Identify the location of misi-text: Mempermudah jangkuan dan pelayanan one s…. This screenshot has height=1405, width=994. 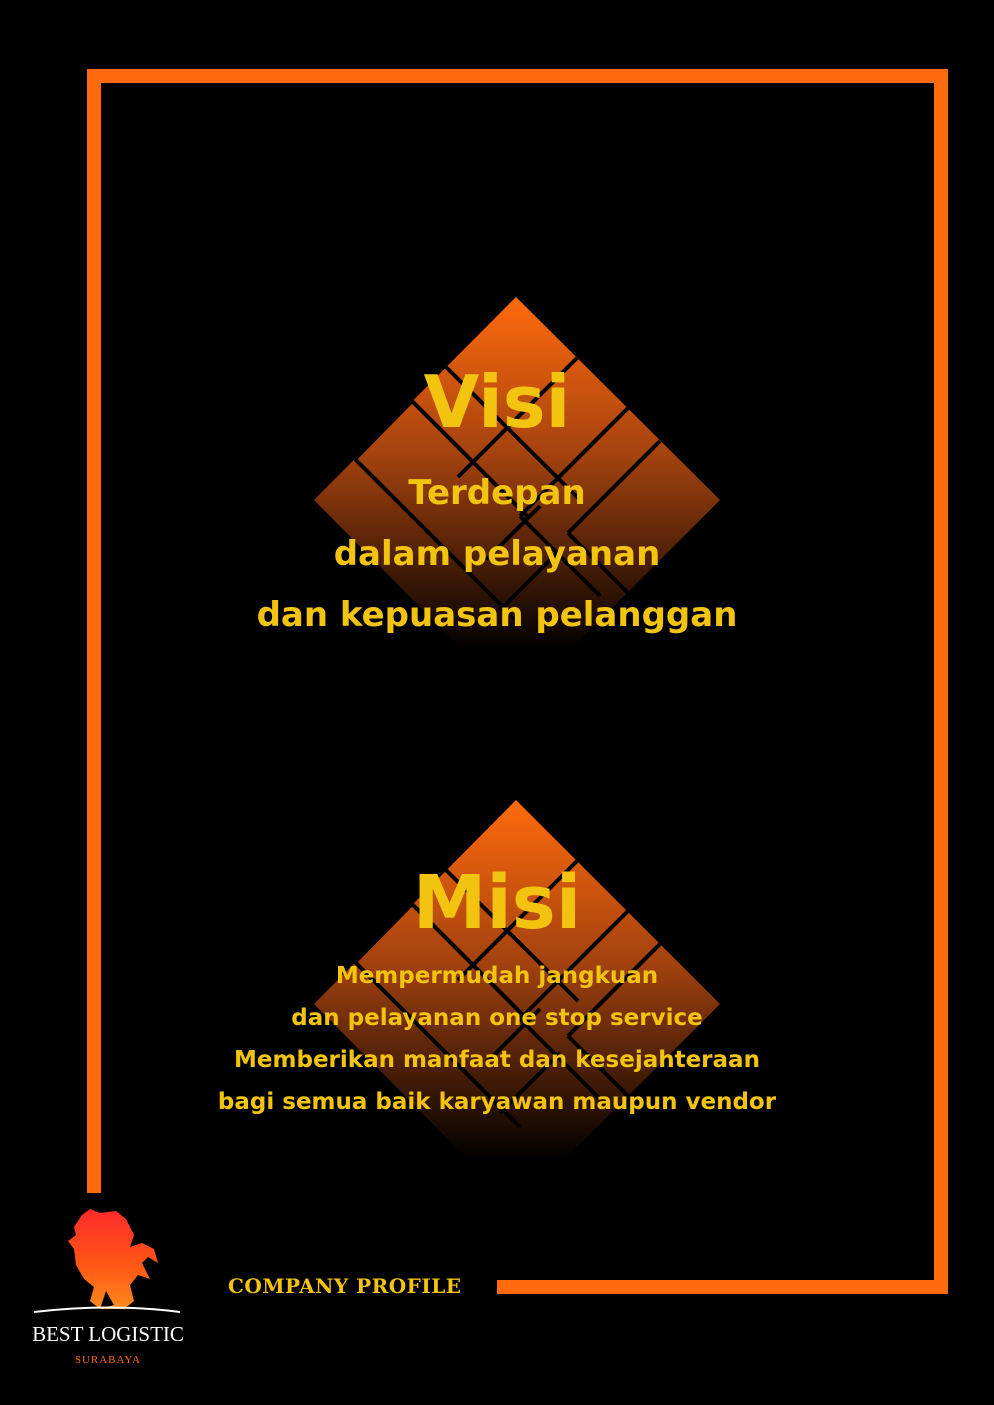
(497, 1042).